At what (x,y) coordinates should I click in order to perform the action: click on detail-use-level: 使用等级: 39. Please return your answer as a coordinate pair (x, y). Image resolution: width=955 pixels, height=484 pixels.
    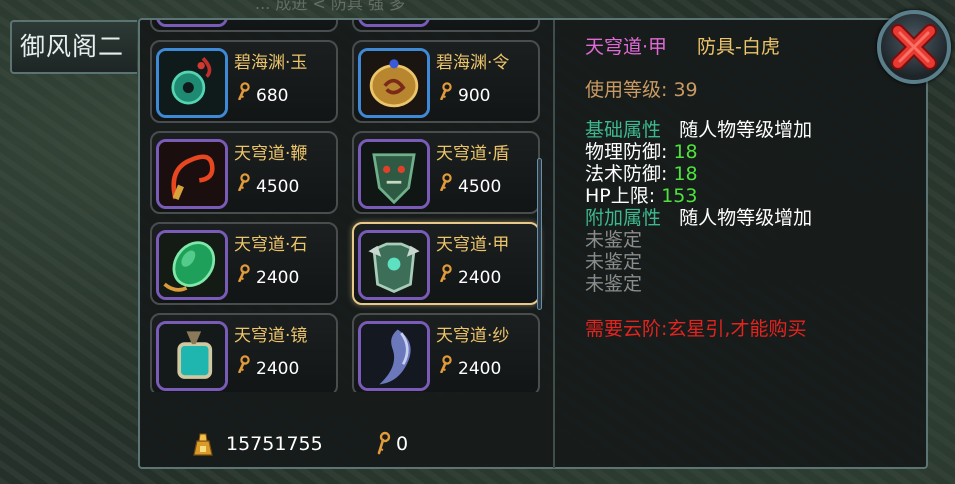
    Looking at the image, I should click on (641, 90).